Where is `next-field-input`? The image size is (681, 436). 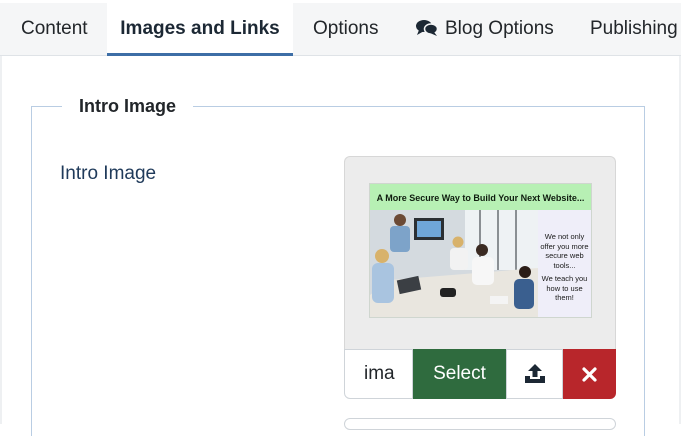
next-field-input is located at coordinates (480, 424).